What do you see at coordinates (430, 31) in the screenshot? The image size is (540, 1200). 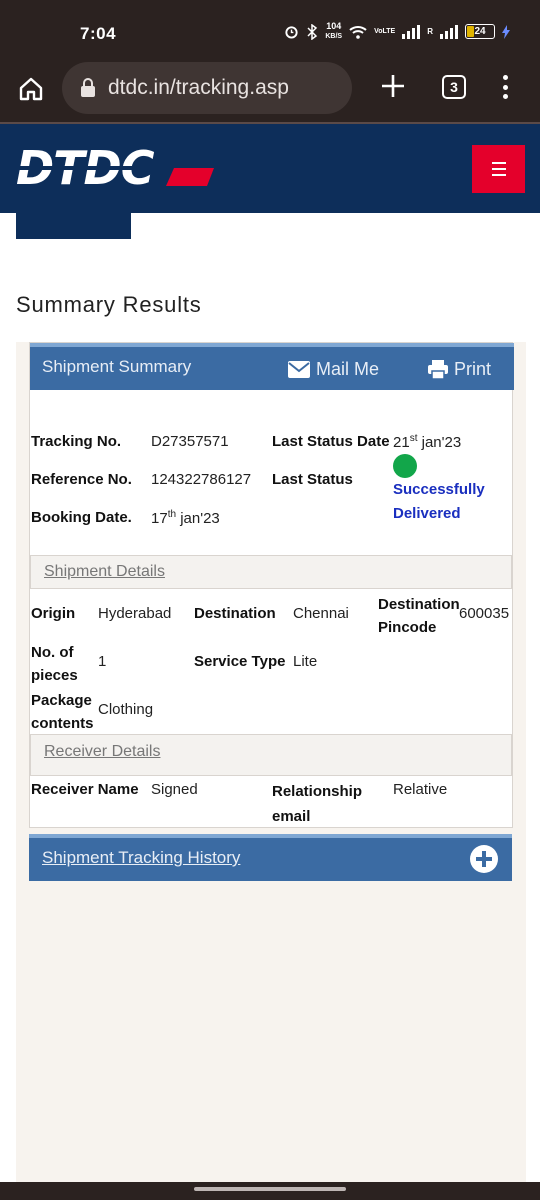 I see `roaming-indicator: R` at bounding box center [430, 31].